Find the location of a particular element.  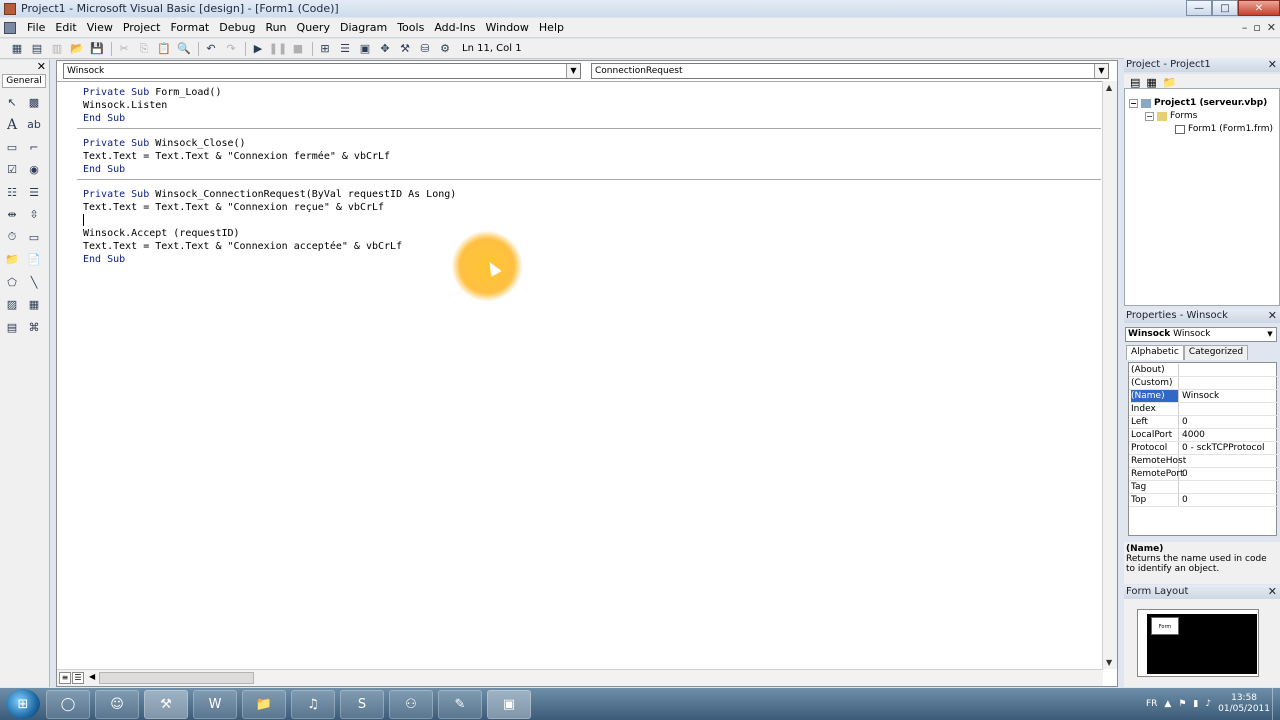

menu-window: Window is located at coordinates (507, 27).